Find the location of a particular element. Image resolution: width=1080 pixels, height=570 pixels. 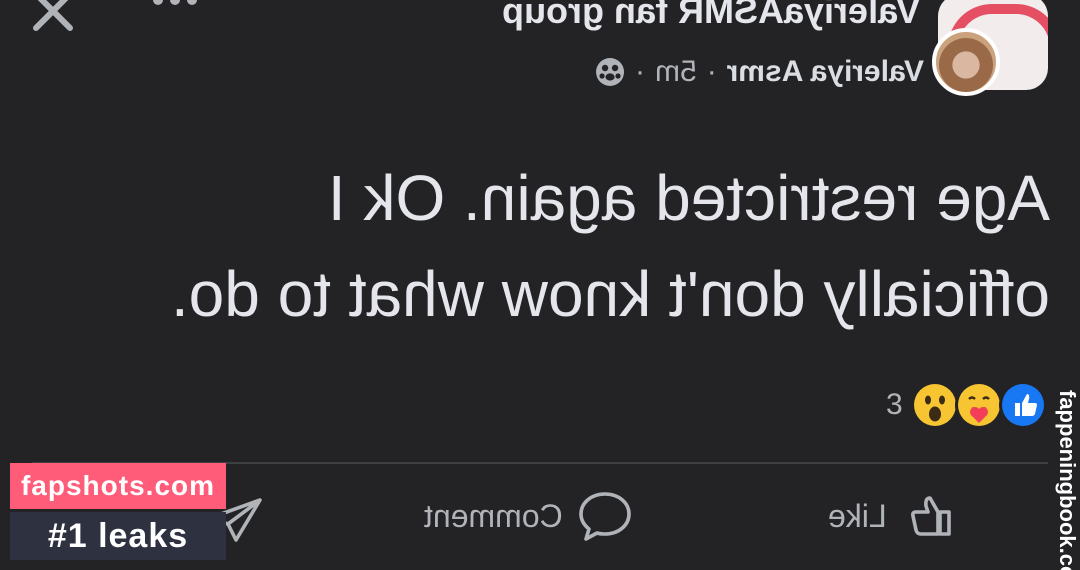

like-label: Like is located at coordinates (857, 515).